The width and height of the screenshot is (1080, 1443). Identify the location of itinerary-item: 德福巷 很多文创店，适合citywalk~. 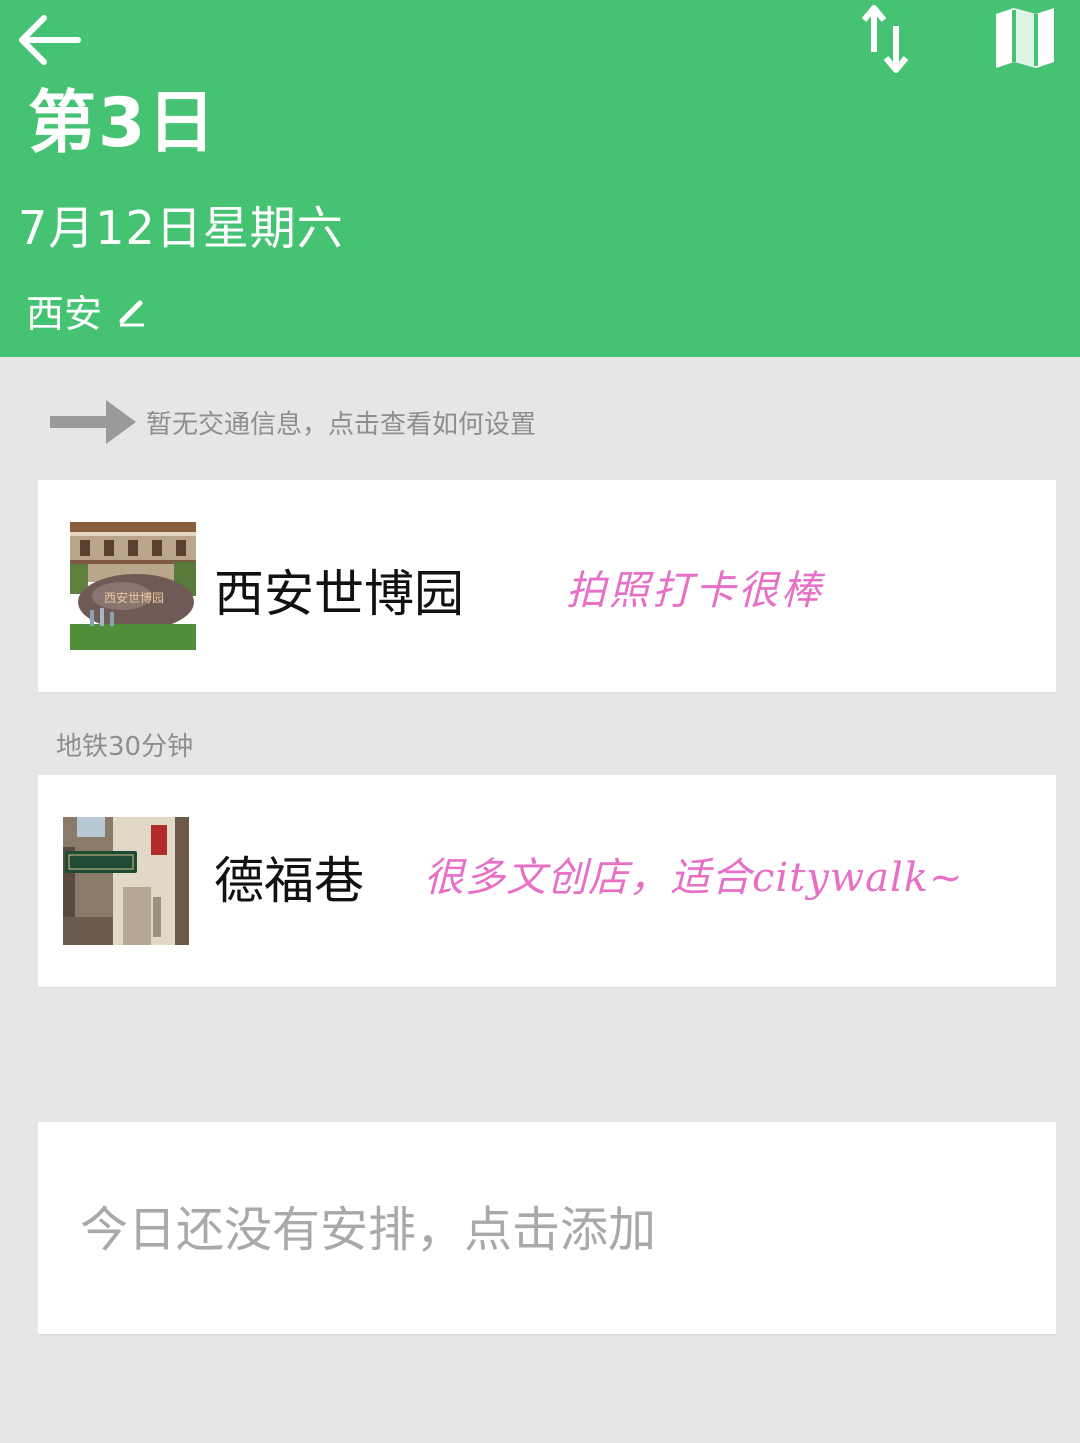
(547, 881).